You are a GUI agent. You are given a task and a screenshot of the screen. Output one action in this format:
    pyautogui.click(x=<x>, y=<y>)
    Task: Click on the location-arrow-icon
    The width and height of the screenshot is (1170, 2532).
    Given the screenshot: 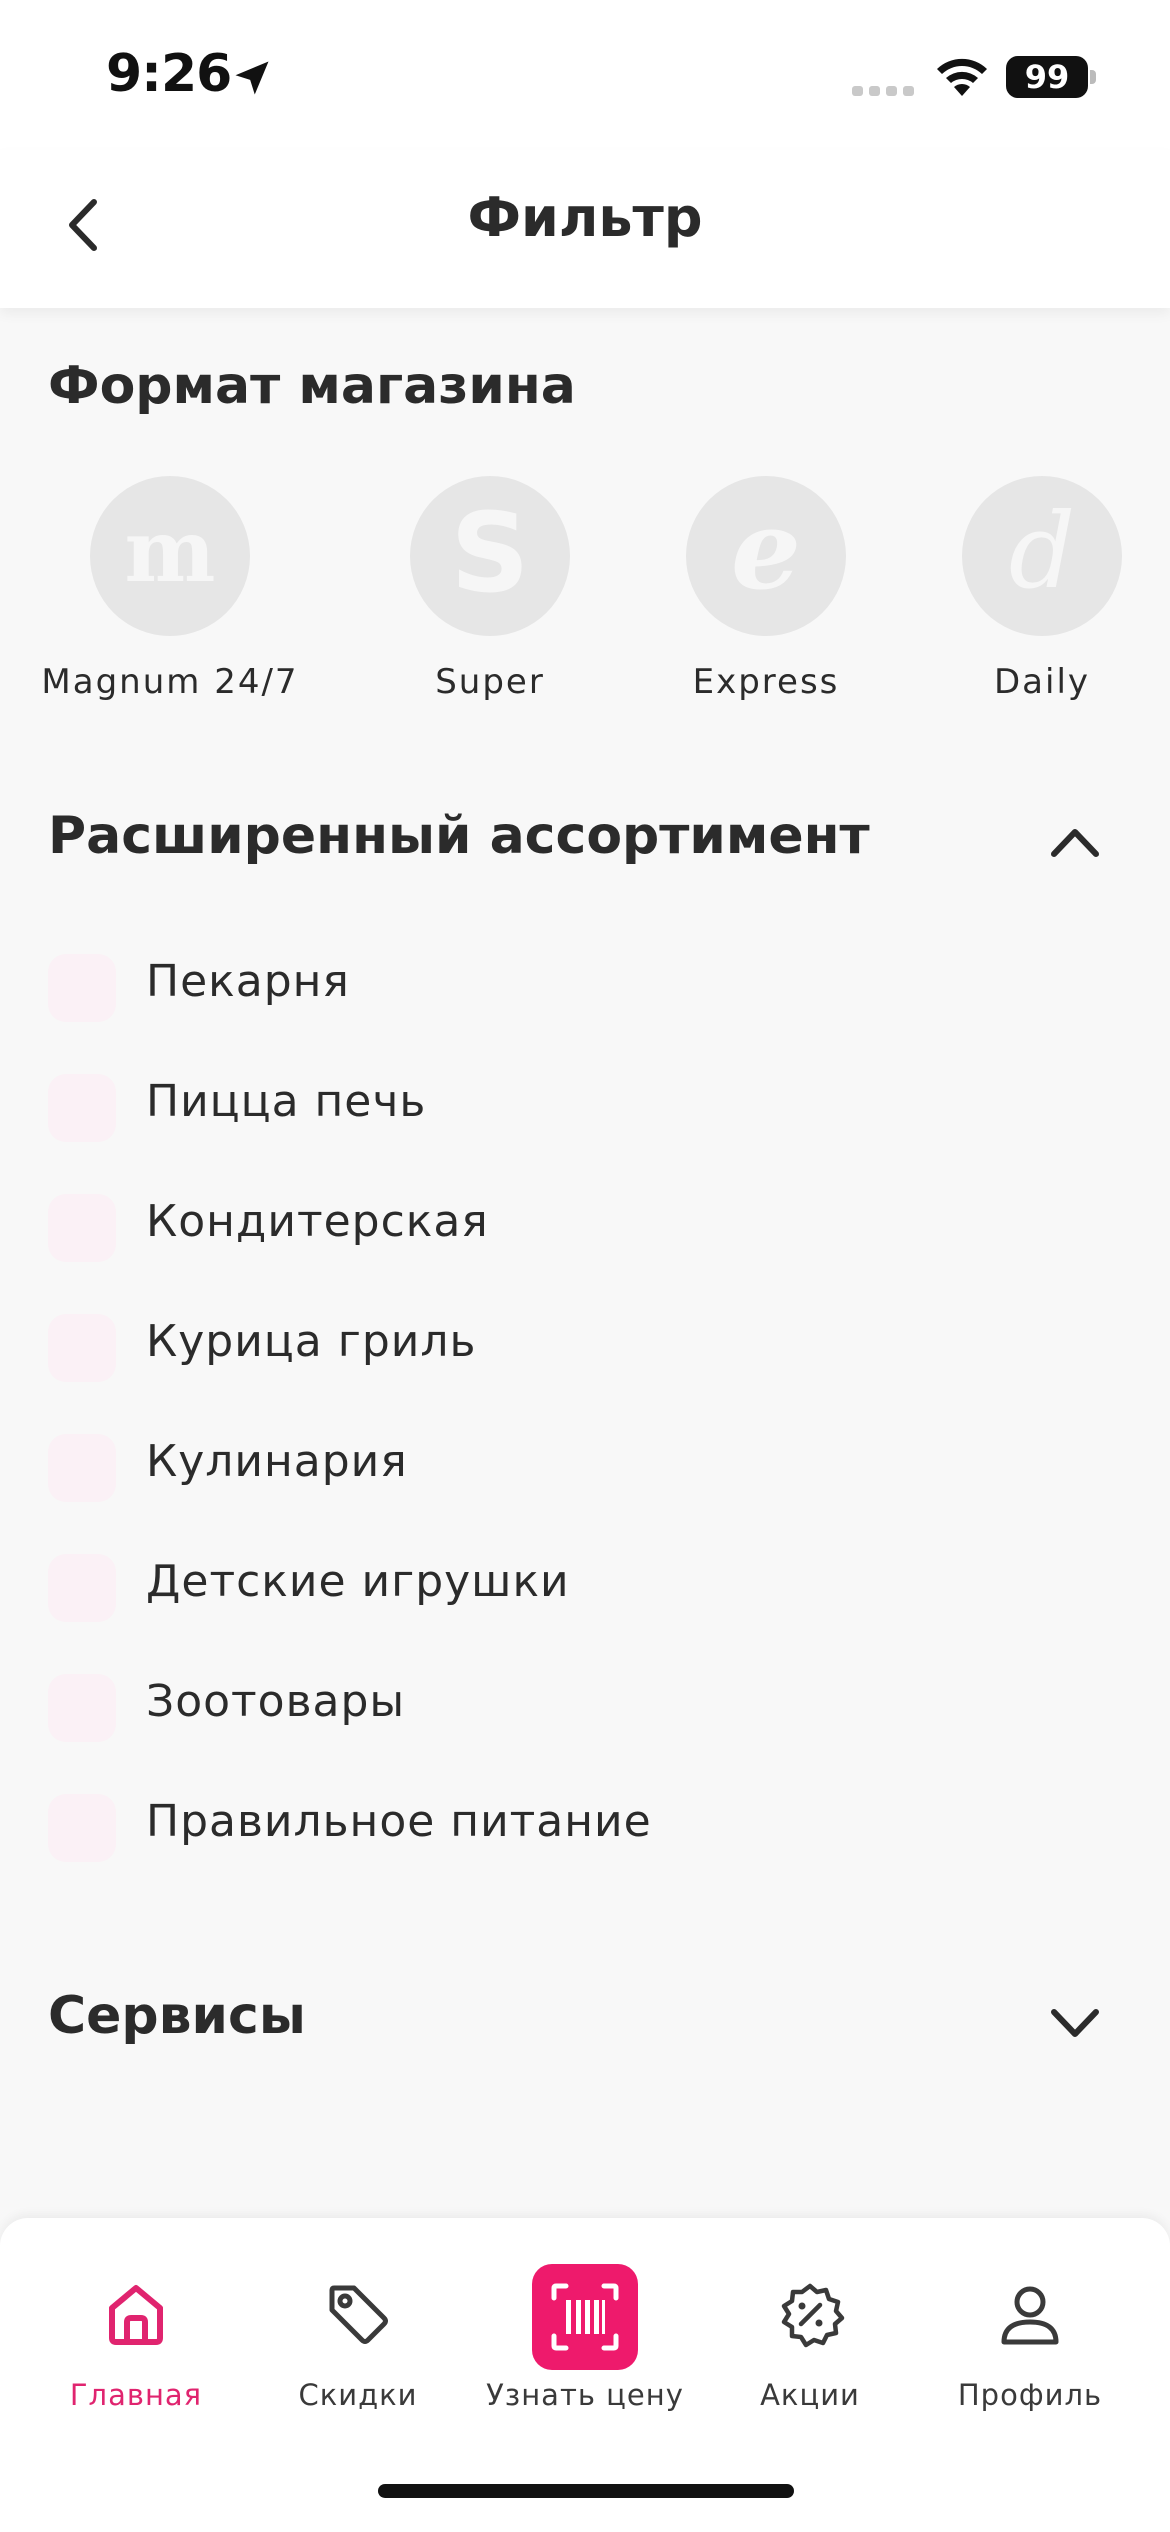 What is the action you would take?
    pyautogui.click(x=252, y=78)
    